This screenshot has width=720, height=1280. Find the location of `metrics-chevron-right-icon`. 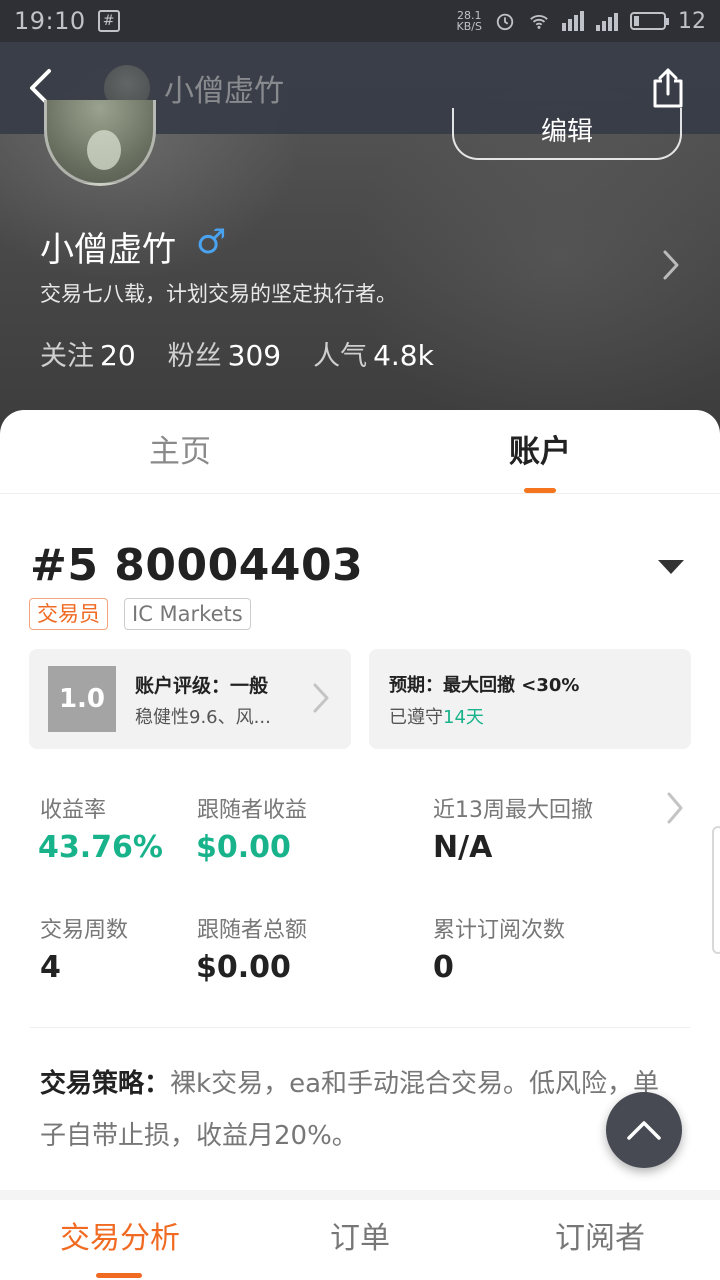

metrics-chevron-right-icon is located at coordinates (675, 808).